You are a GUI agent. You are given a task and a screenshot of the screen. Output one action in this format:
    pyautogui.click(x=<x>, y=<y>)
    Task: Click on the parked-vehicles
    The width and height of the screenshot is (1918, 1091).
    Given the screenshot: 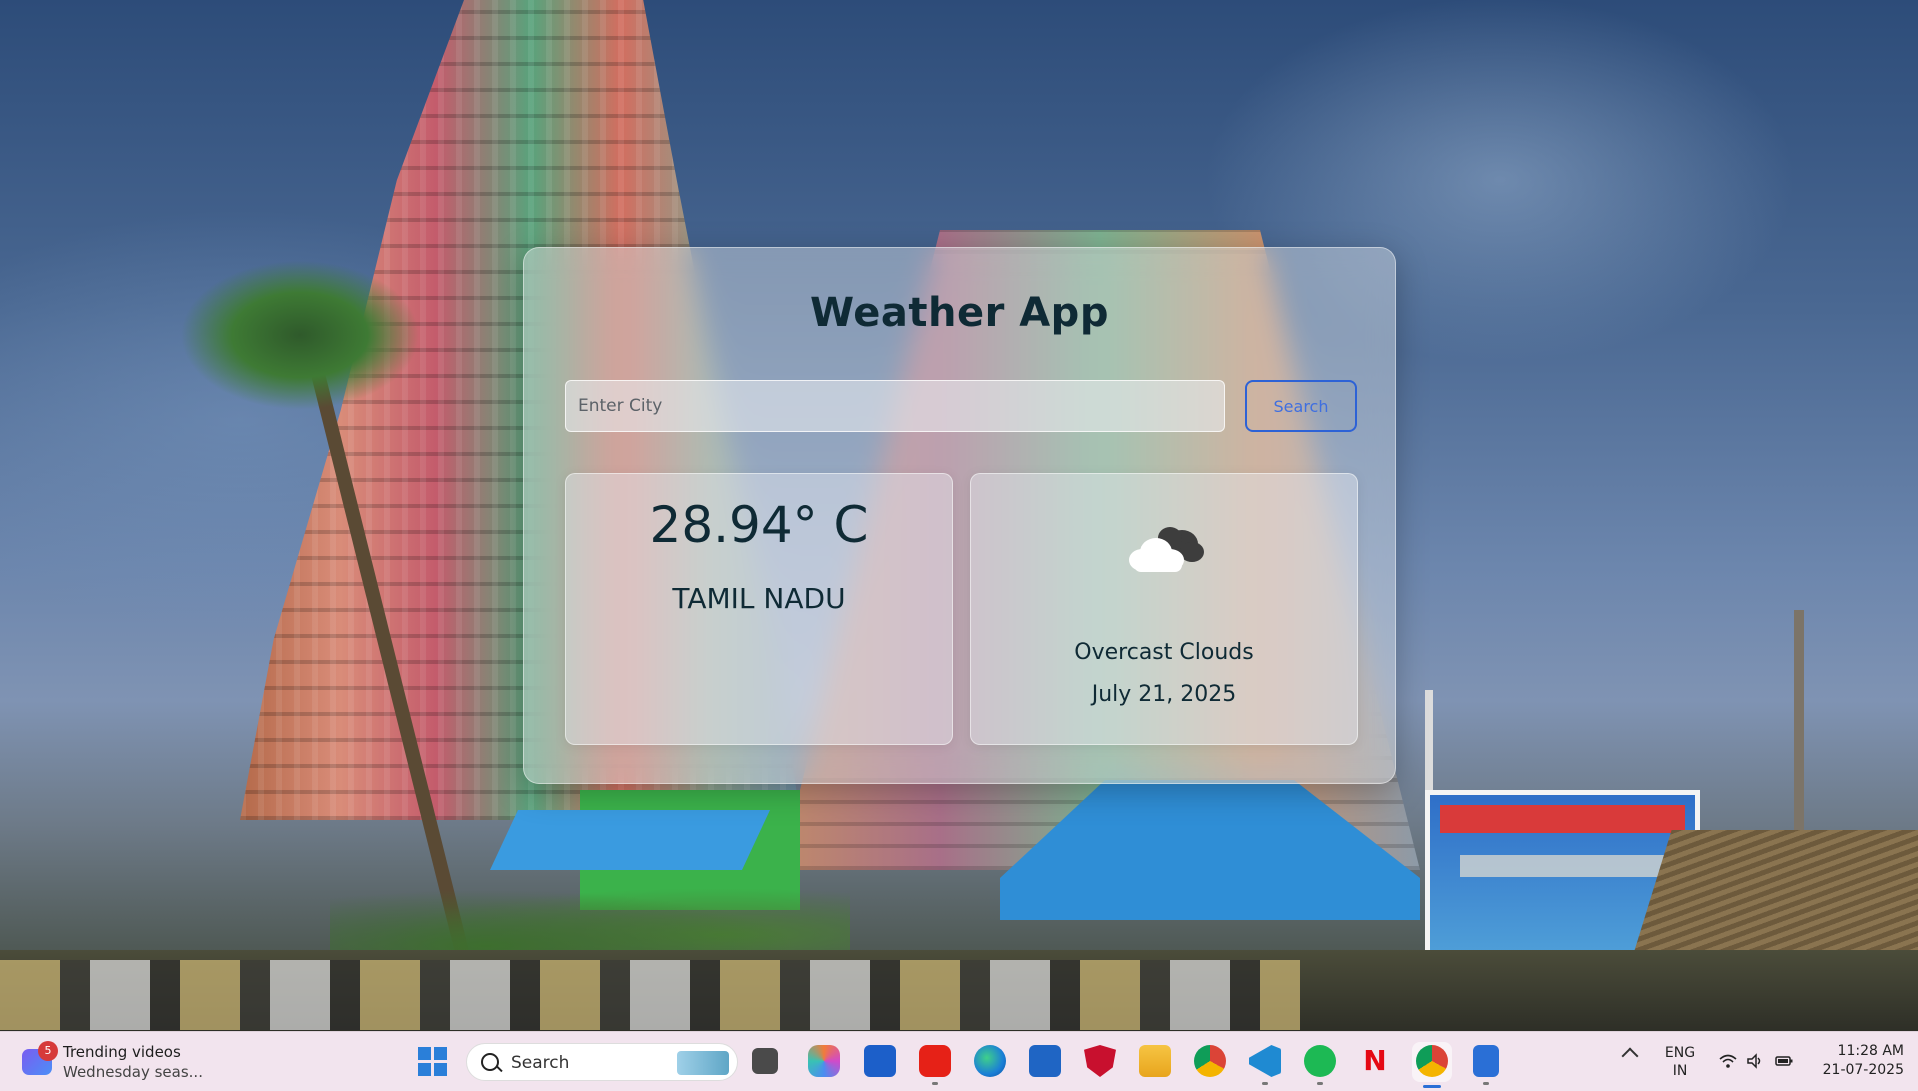 What is the action you would take?
    pyautogui.click(x=650, y=995)
    